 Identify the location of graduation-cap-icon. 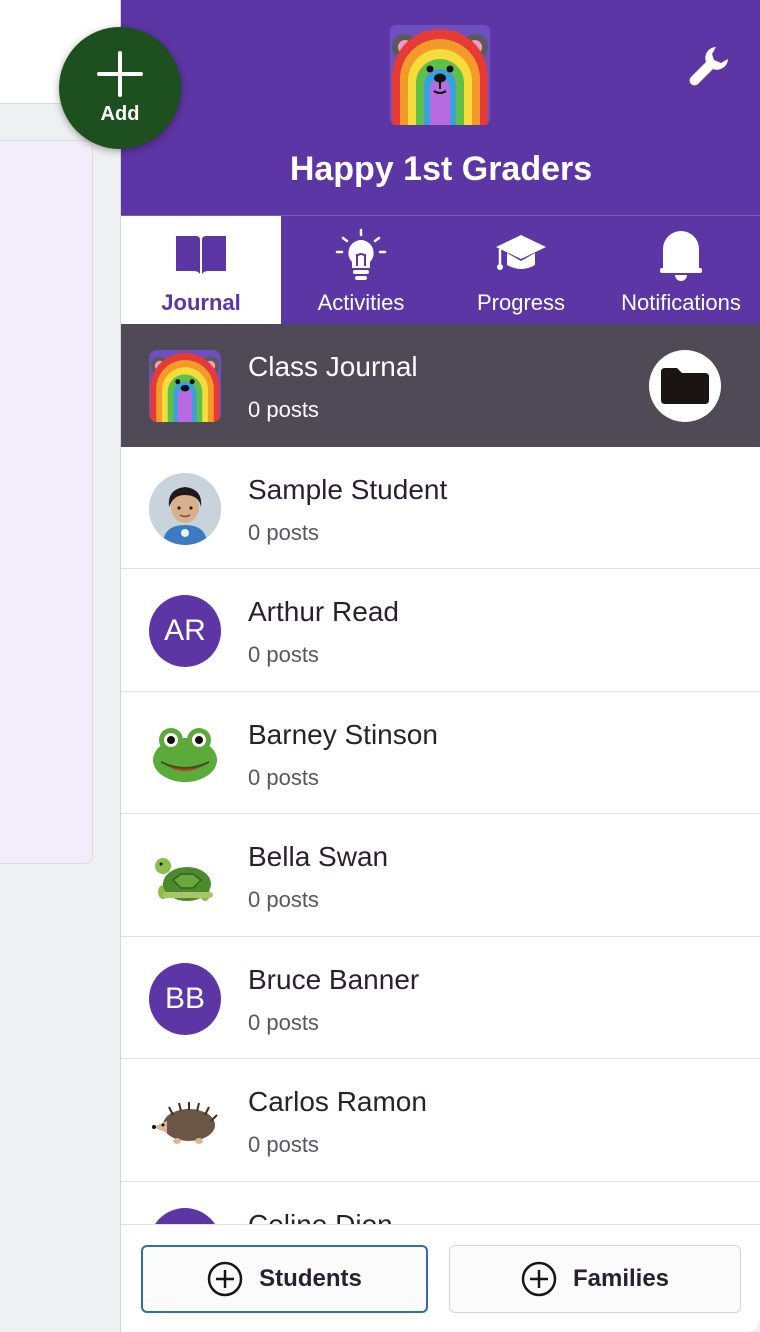
(521, 252).